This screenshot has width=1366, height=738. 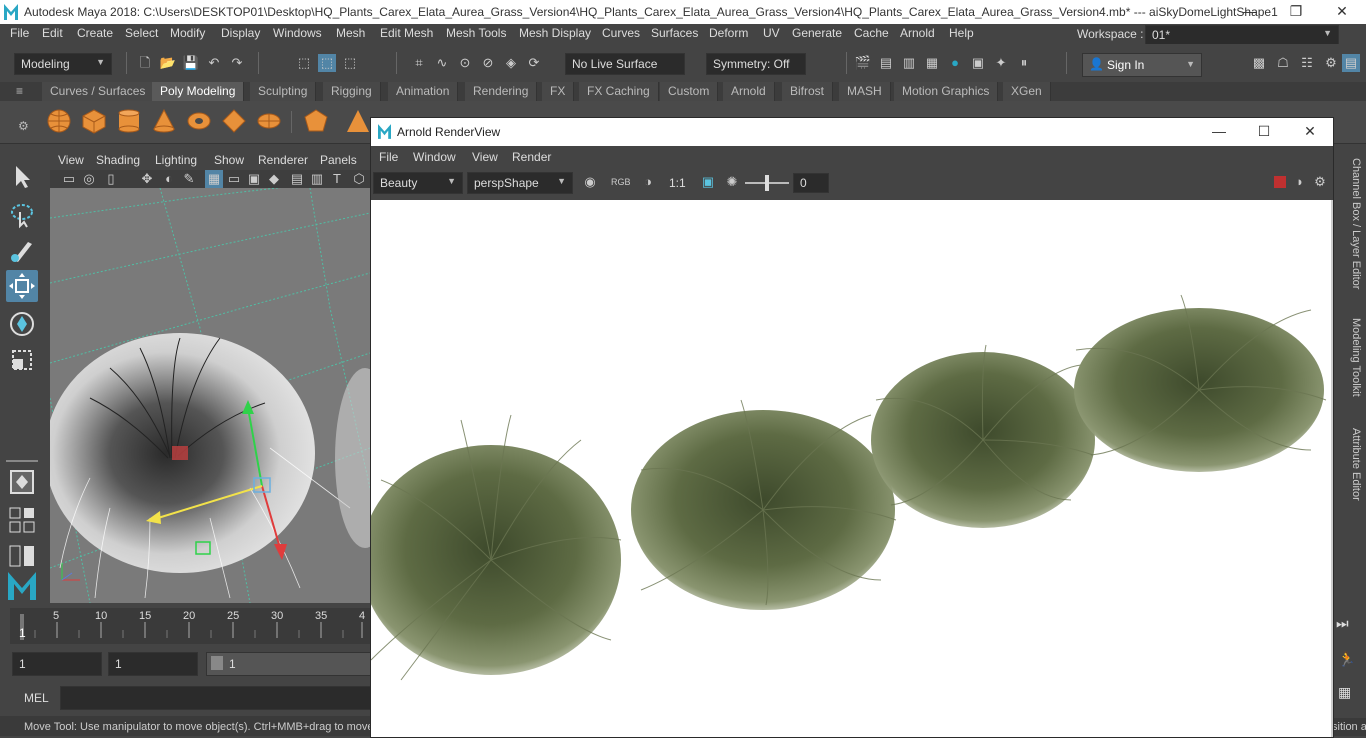 I want to click on render-settings-icon: ▦, so click(x=932, y=63).